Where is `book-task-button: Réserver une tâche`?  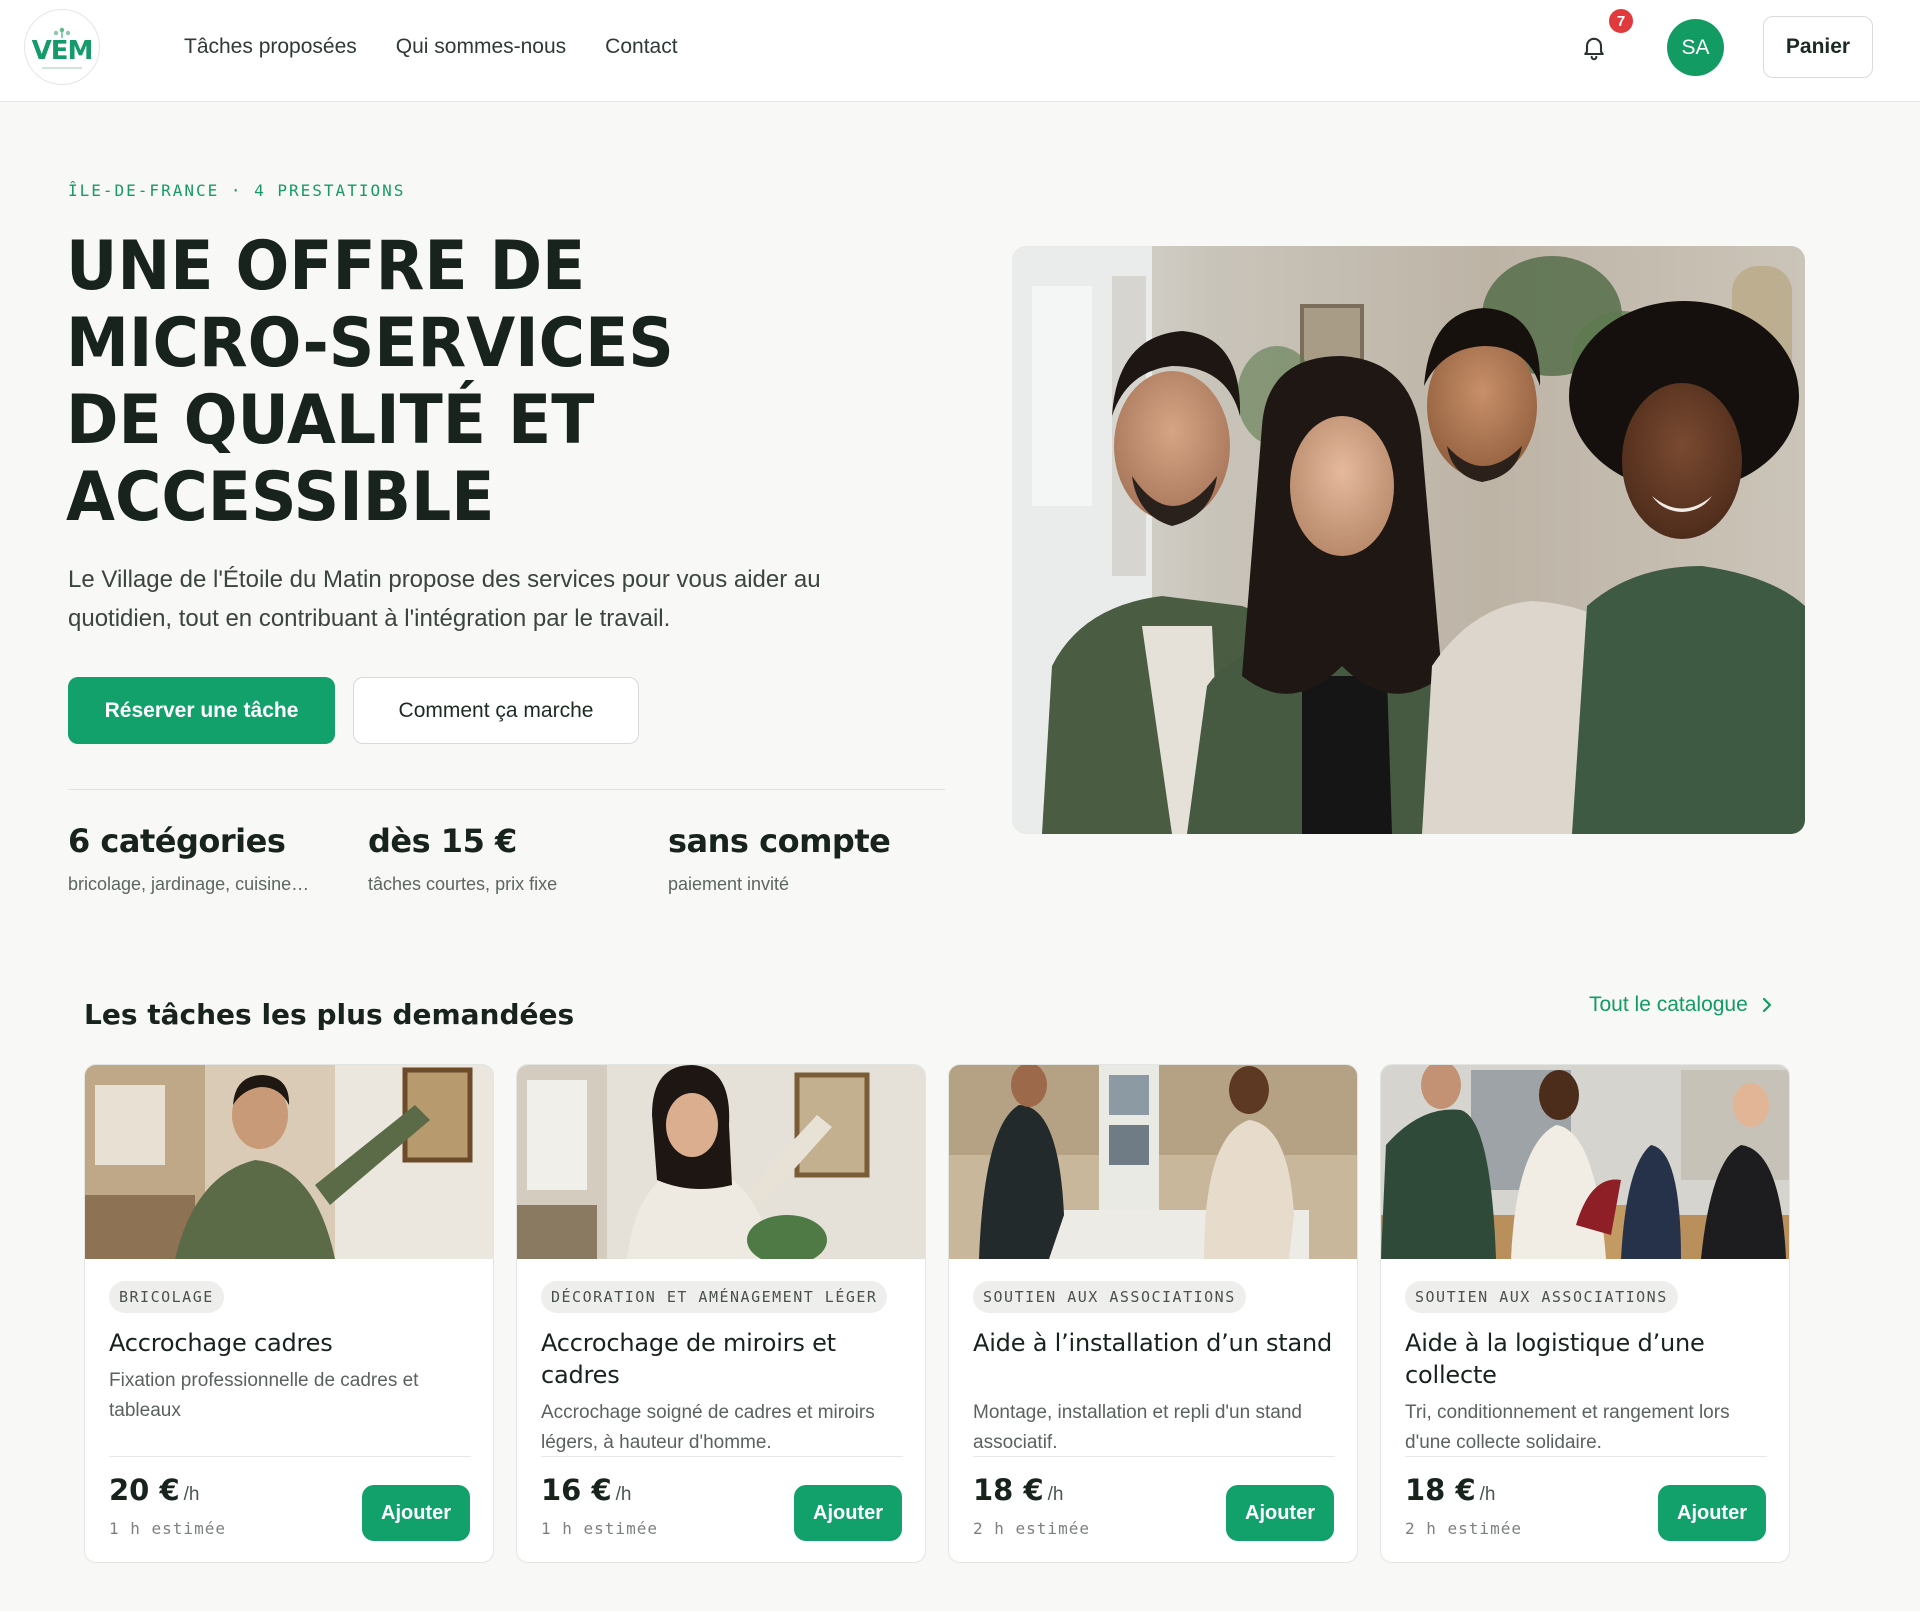
book-task-button: Réserver une tâche is located at coordinates (201, 710).